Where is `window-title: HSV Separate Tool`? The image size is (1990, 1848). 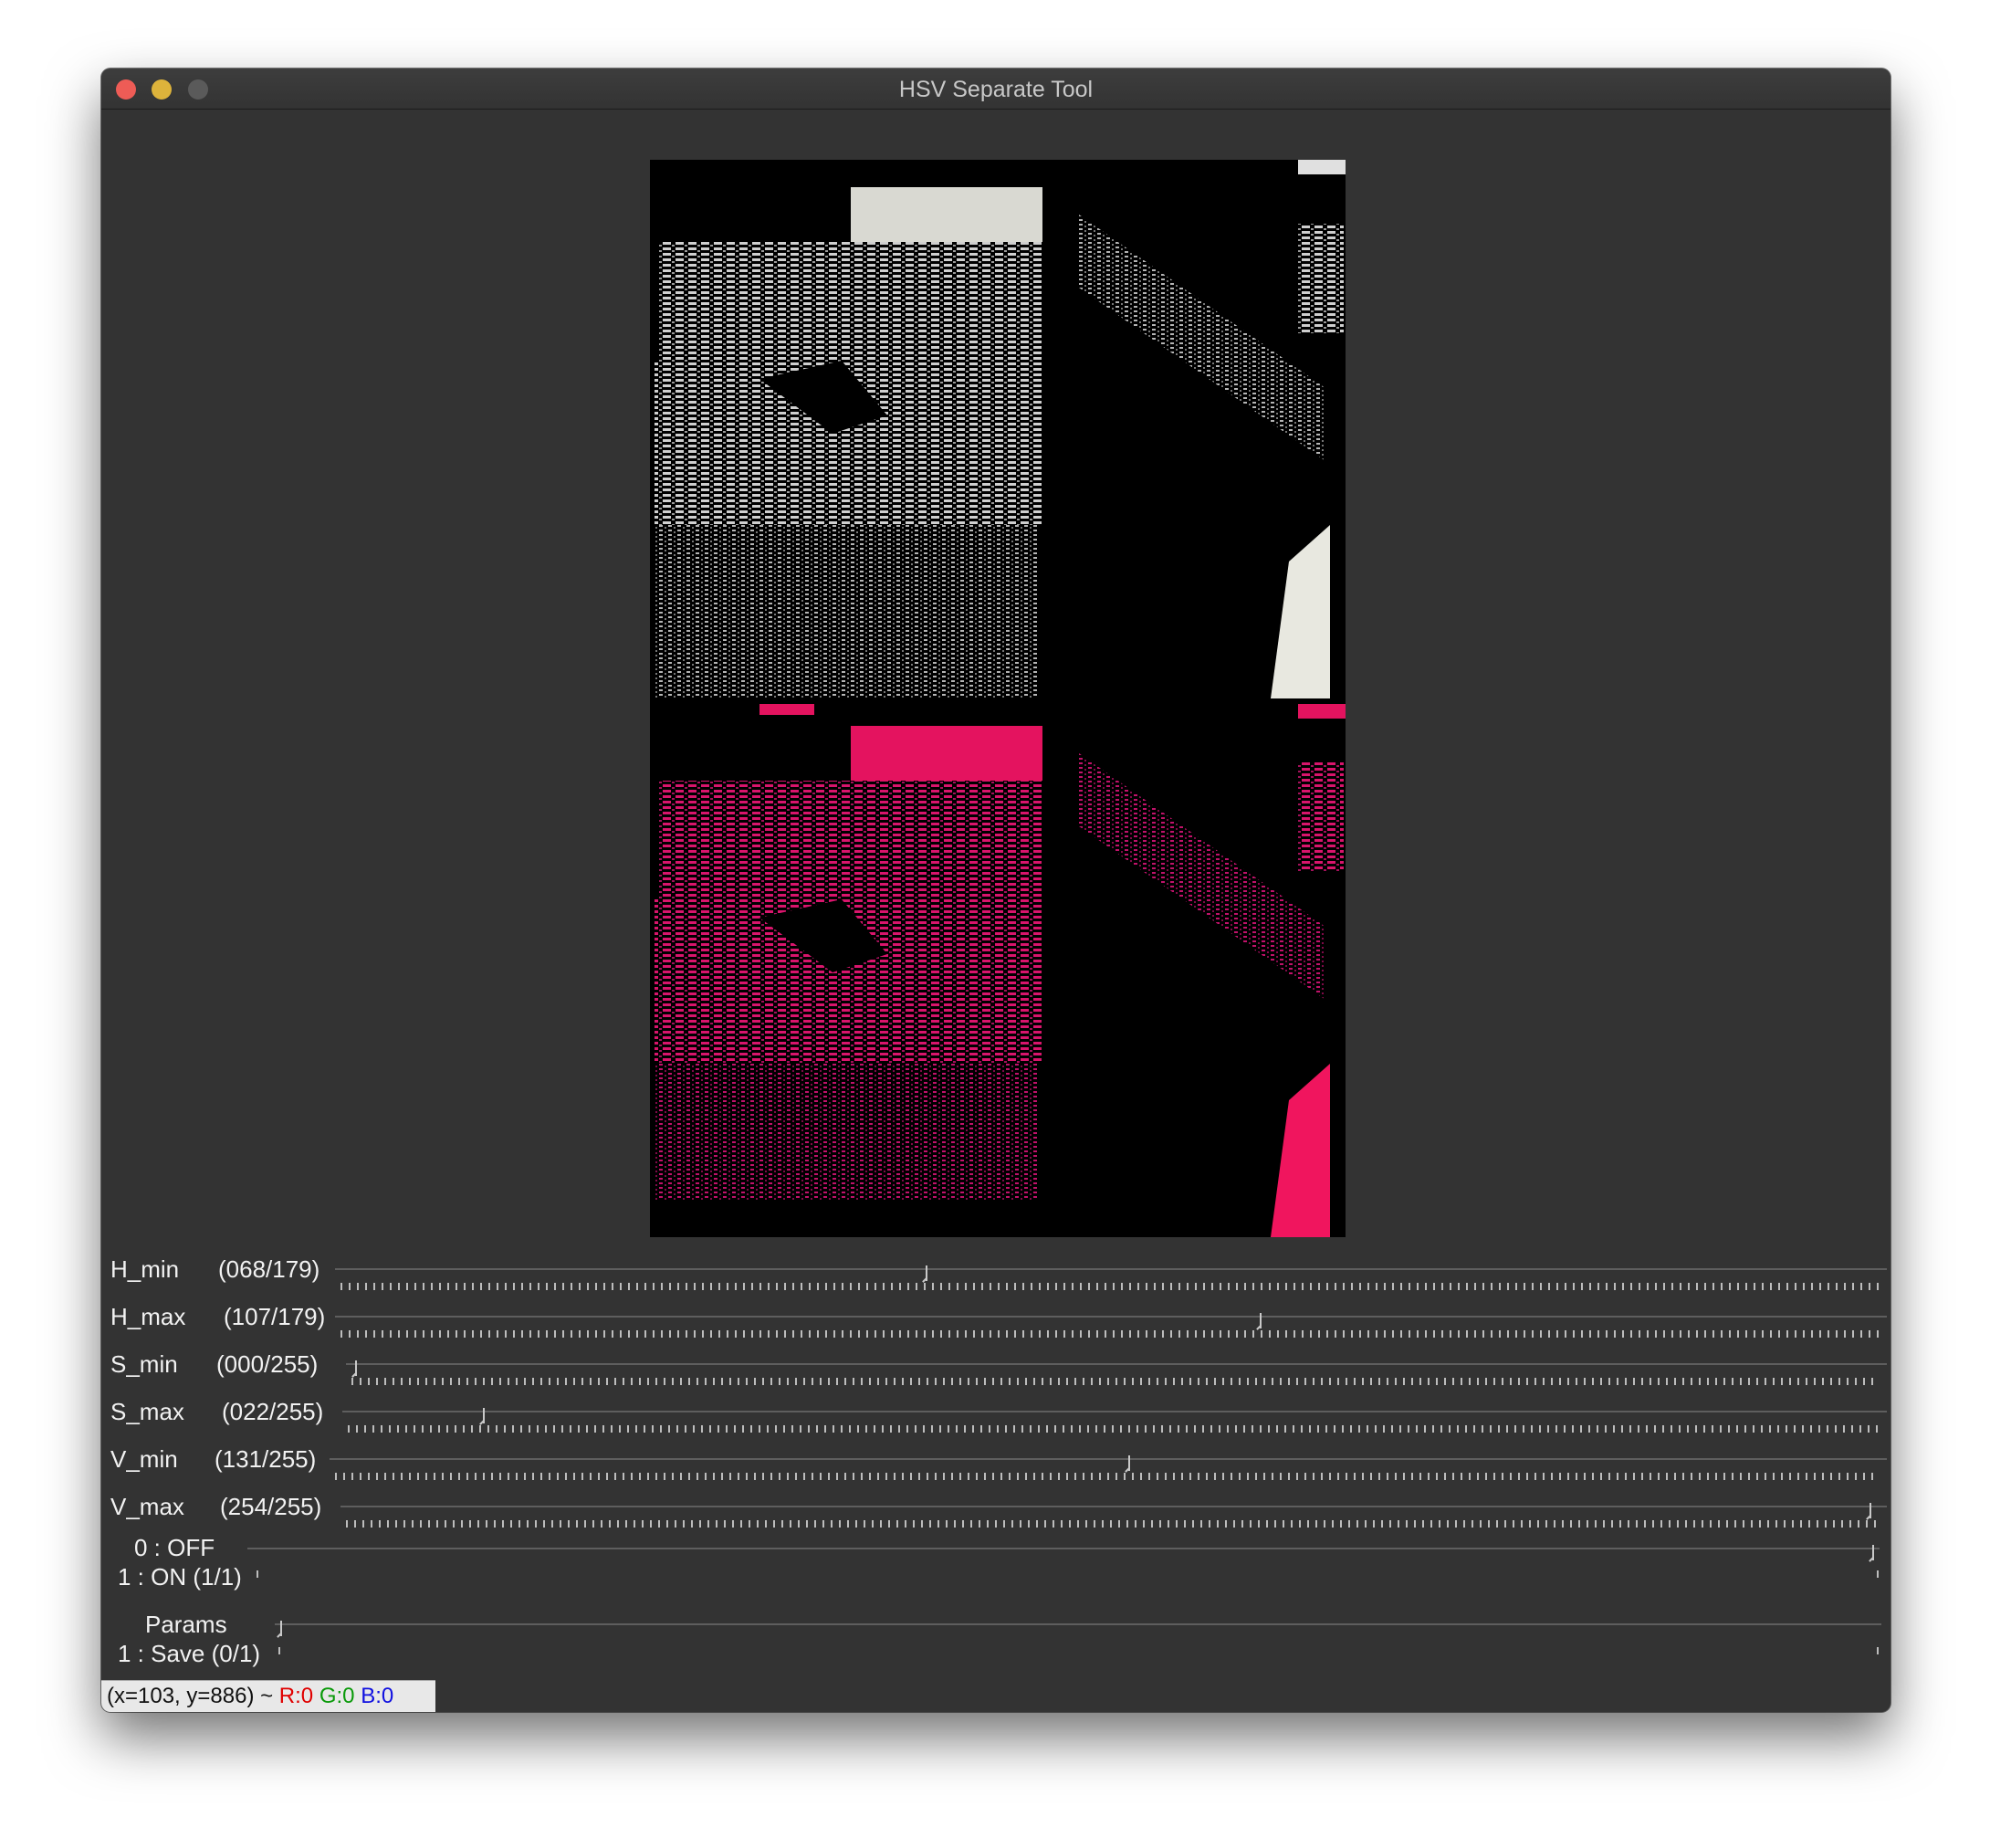
window-title: HSV Separate Tool is located at coordinates (996, 89).